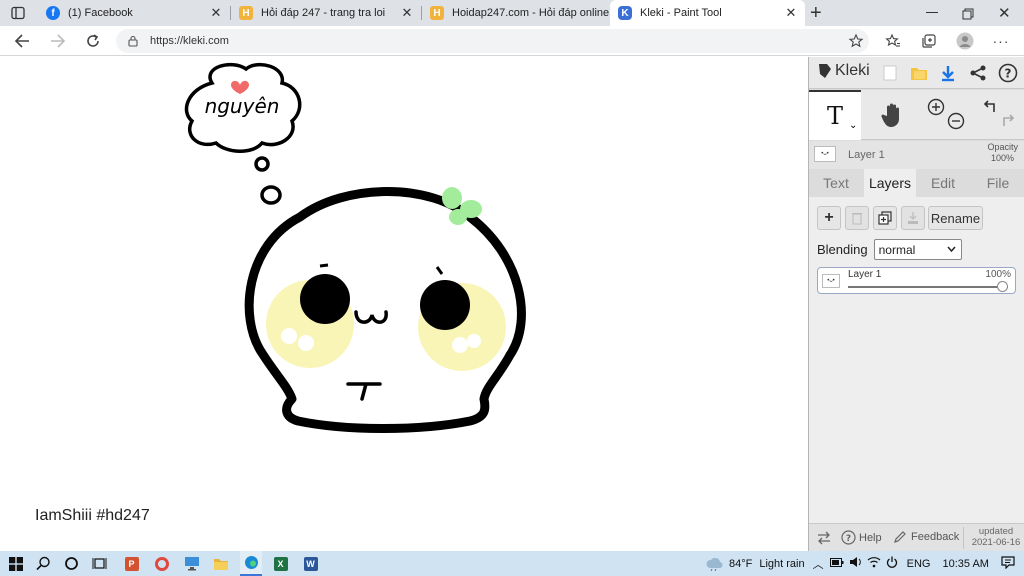 The height and width of the screenshot is (576, 1024). I want to click on blending-value: normal, so click(897, 249).